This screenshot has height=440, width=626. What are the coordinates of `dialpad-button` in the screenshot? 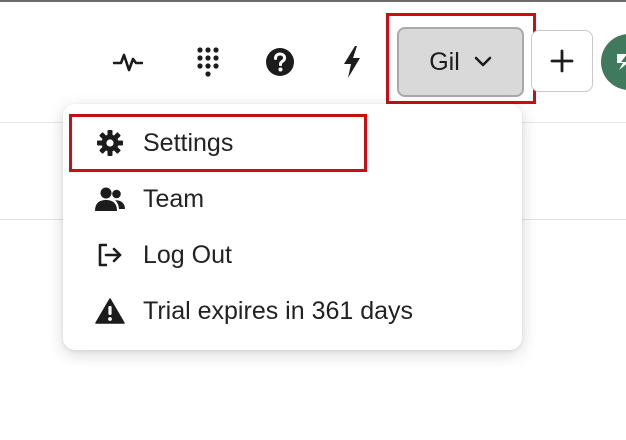 It's located at (208, 62).